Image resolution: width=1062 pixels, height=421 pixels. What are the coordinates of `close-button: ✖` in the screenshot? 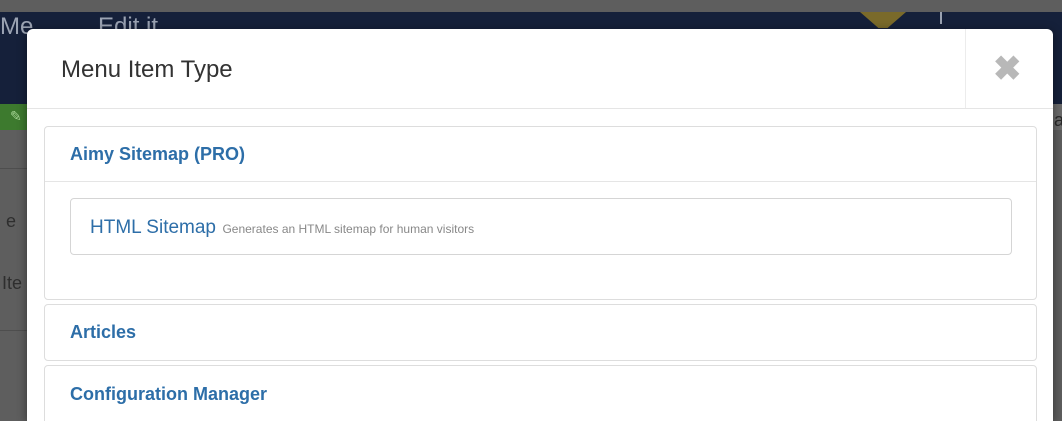 It's located at (1009, 68).